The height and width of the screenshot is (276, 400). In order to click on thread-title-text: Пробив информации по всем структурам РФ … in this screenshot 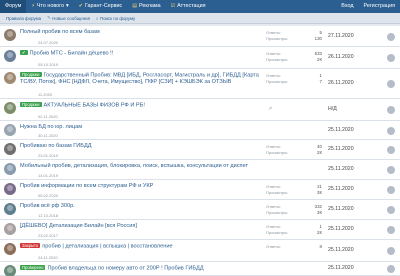, I will do `click(86, 186)`.